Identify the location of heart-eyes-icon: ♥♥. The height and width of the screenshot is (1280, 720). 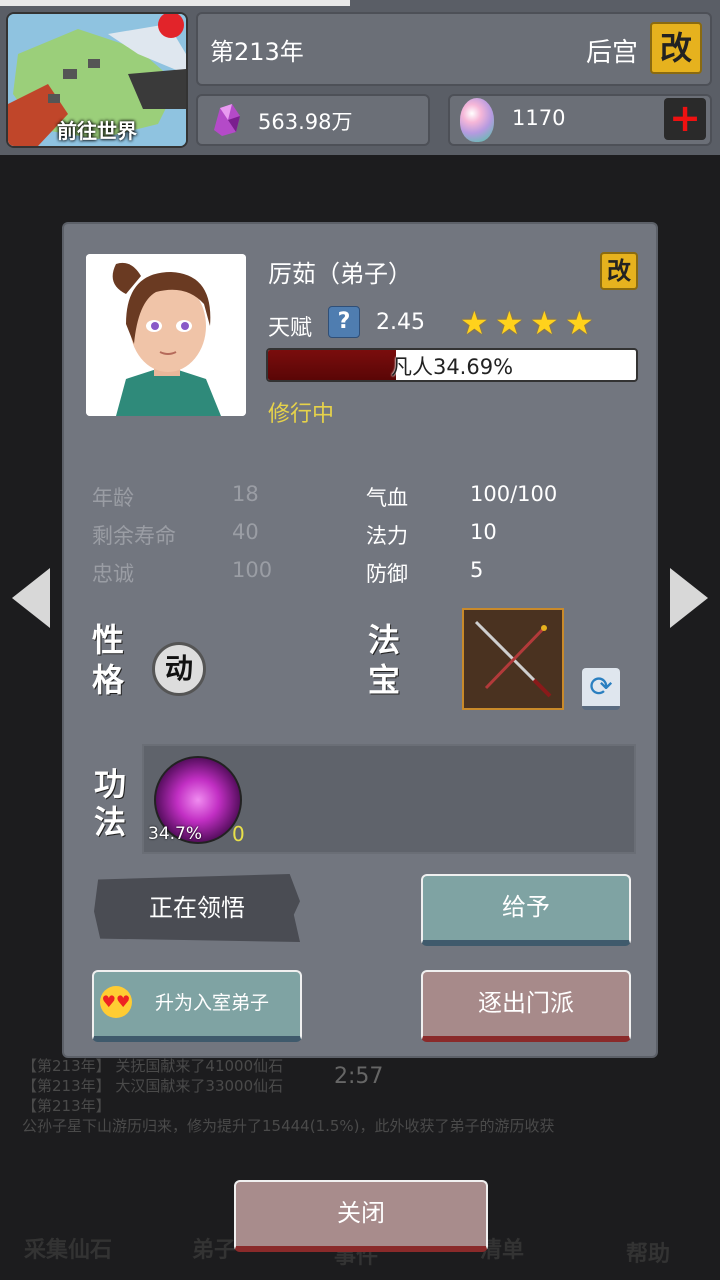
(116, 1002).